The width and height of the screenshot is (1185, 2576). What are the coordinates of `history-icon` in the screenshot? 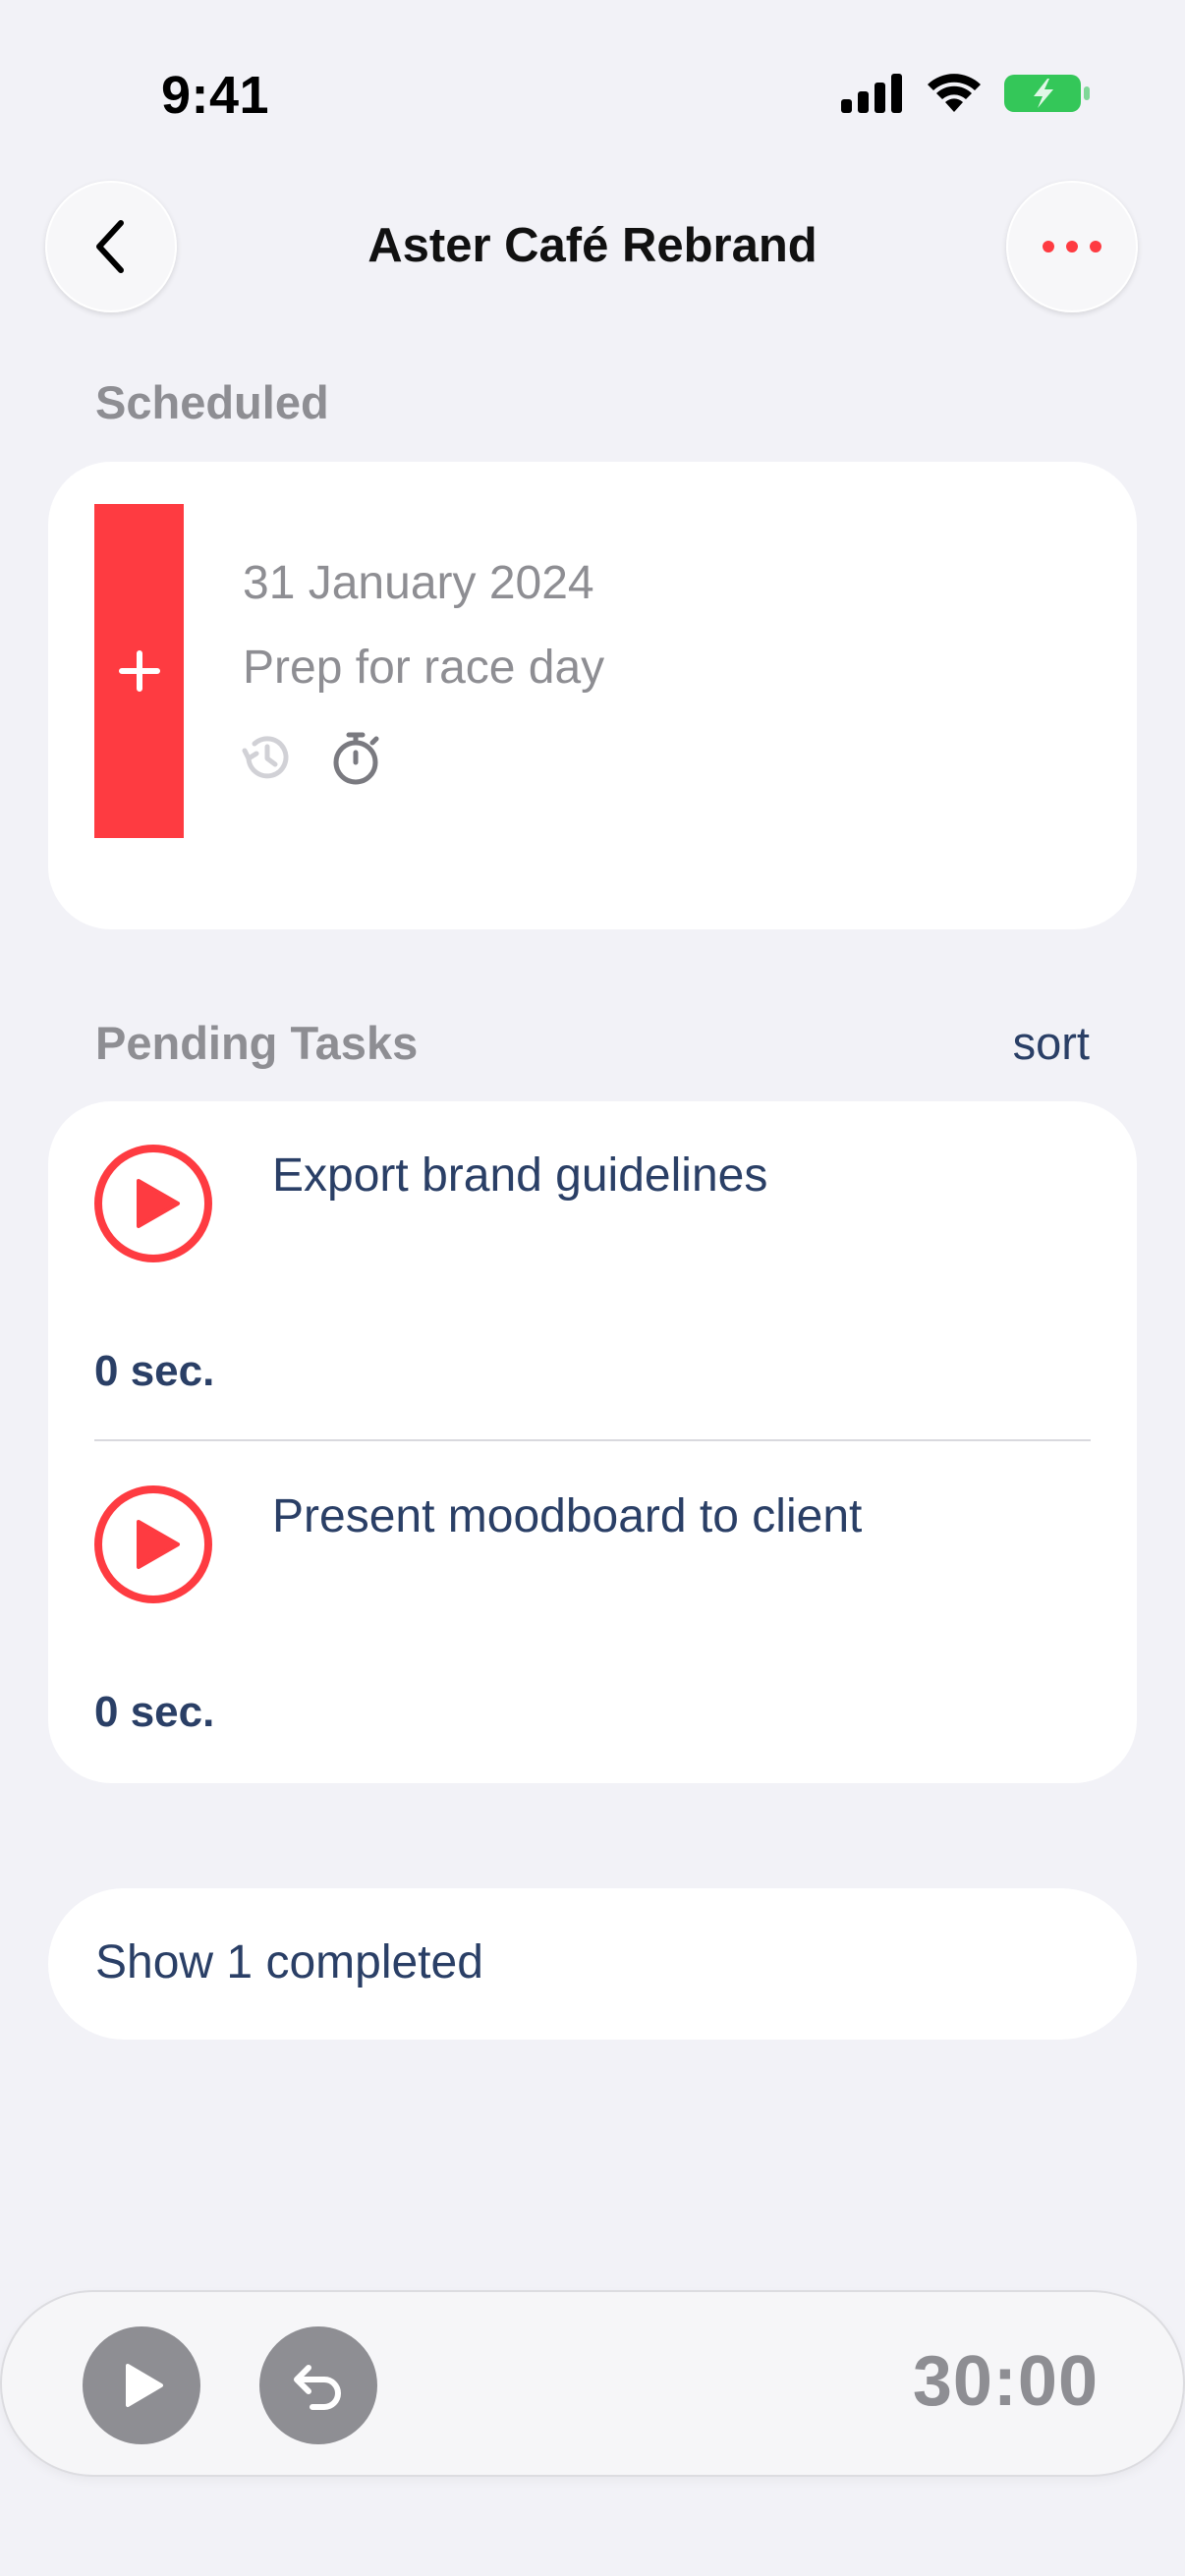 It's located at (267, 757).